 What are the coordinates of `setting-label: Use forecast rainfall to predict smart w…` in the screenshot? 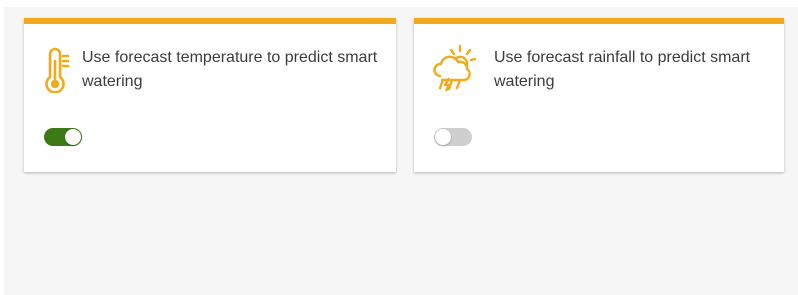 It's located at (622, 69).